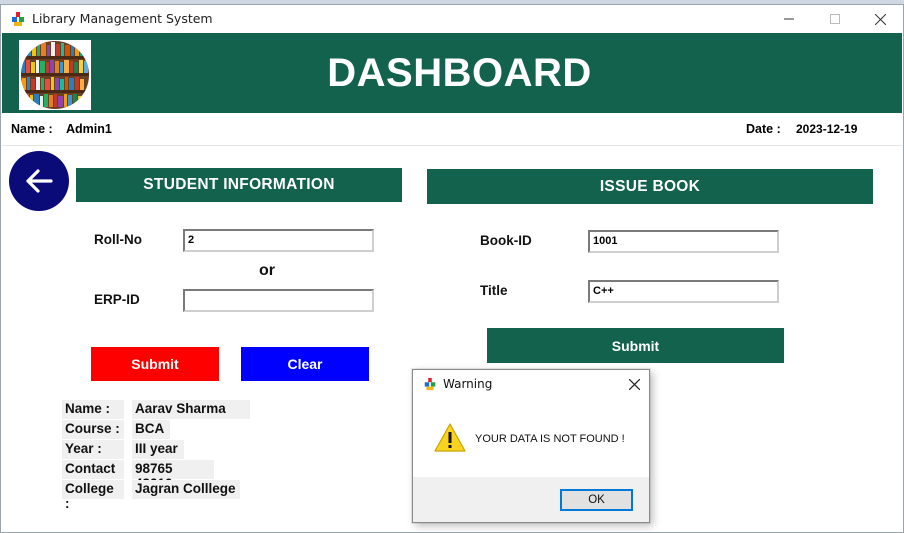  I want to click on maximize-icon, so click(835, 19).